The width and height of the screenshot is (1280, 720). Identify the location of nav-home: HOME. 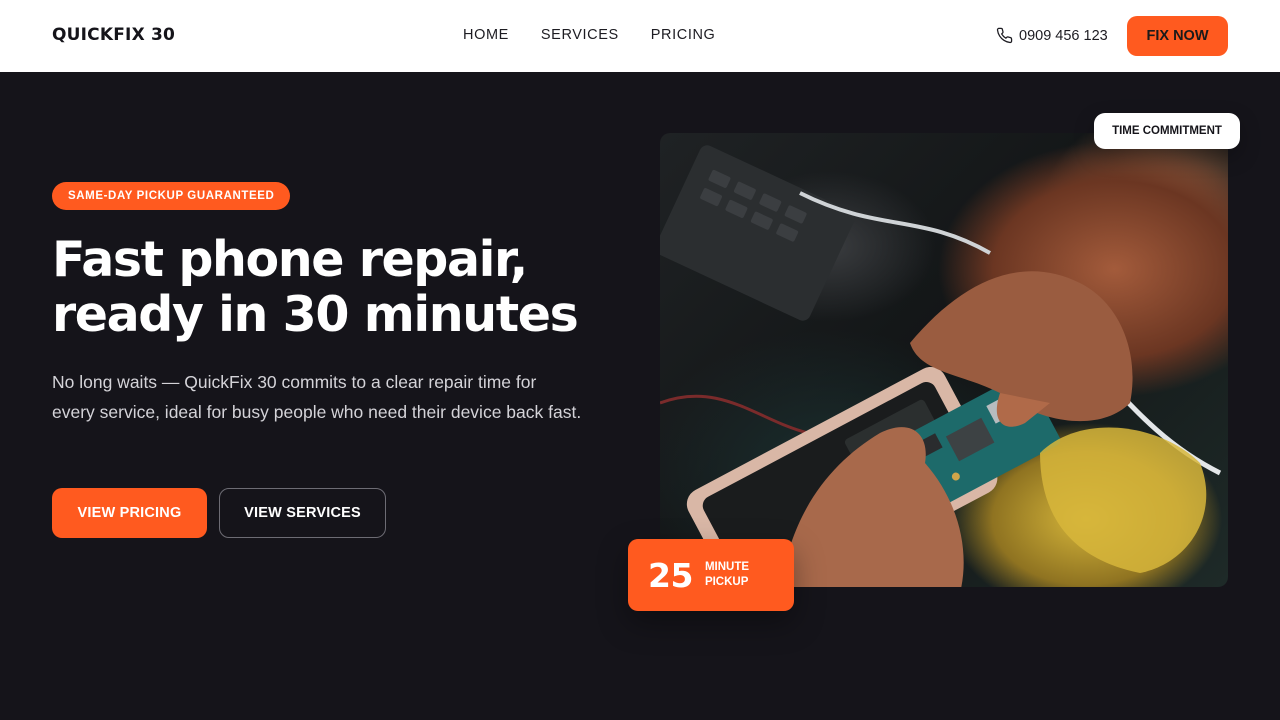
(486, 35).